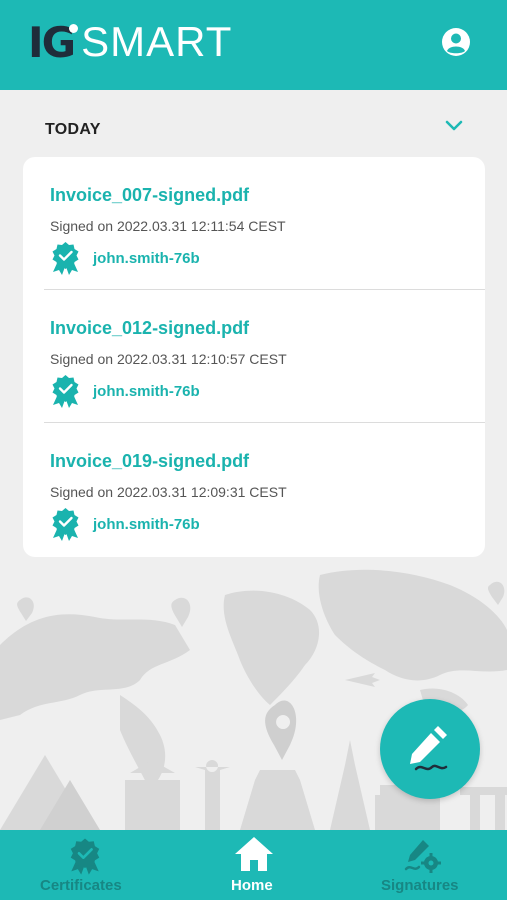 The height and width of the screenshot is (900, 507). What do you see at coordinates (168, 226) in the screenshot?
I see `document-signed-date: Signed on 2022.03.31 12:11:54 CEST` at bounding box center [168, 226].